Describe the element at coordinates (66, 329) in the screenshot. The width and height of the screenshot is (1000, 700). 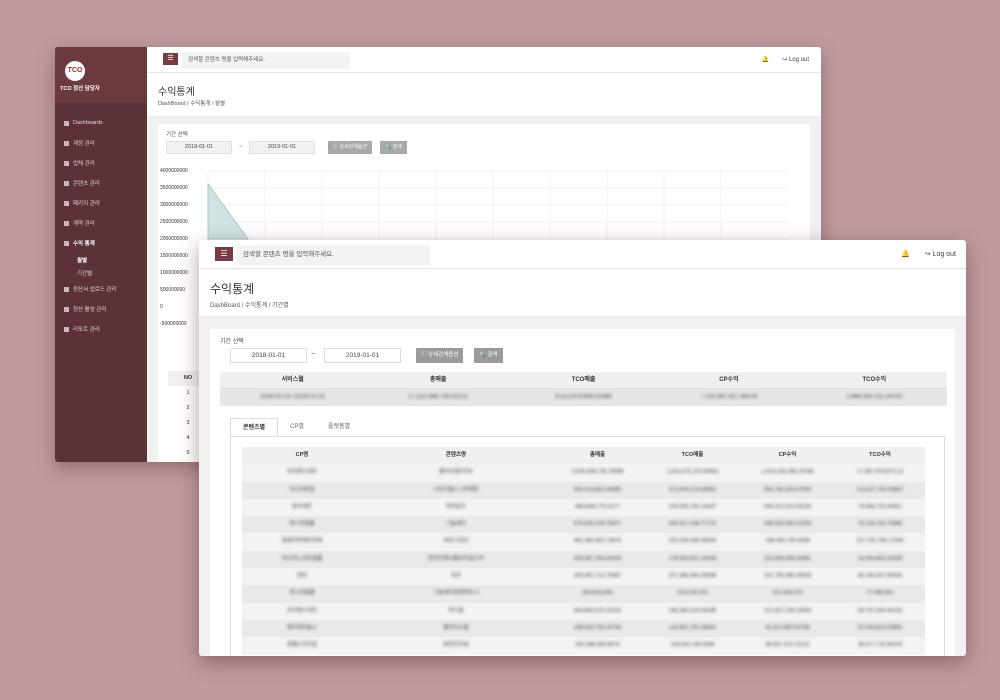
I see `report-icon` at that location.